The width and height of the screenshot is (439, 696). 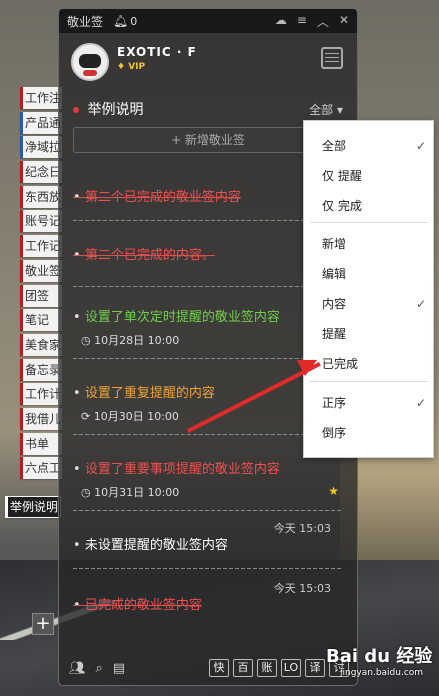 I want to click on menu-item-label: 编辑, so click(x=334, y=274).